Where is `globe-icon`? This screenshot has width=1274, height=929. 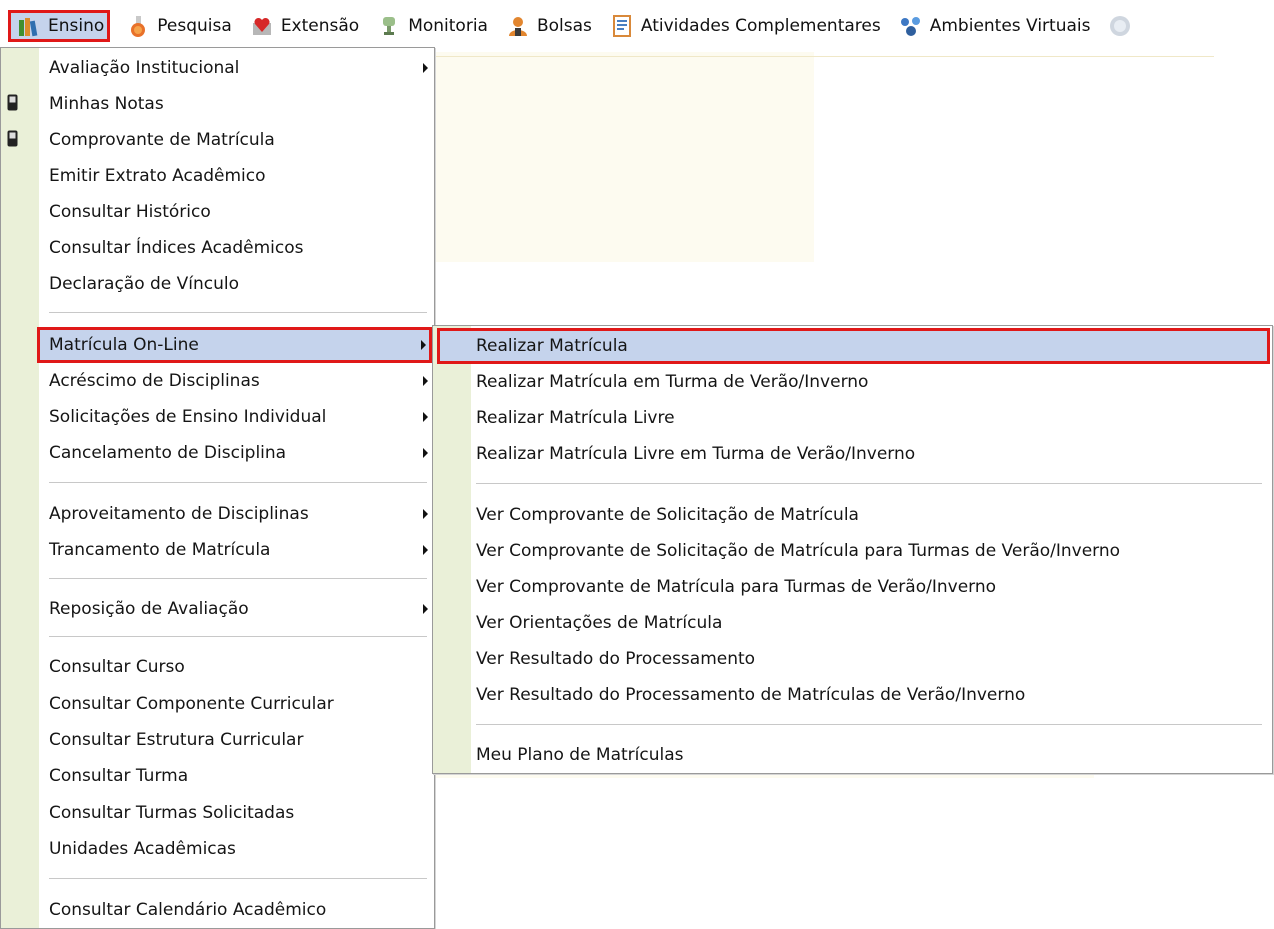 globe-icon is located at coordinates (1120, 26).